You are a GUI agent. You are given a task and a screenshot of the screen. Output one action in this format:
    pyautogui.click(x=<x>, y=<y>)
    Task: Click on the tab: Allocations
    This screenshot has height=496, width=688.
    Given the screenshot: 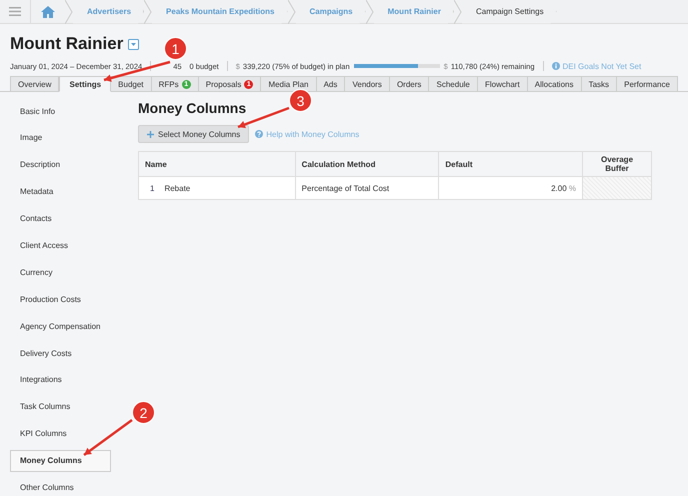 What is the action you would take?
    pyautogui.click(x=555, y=83)
    